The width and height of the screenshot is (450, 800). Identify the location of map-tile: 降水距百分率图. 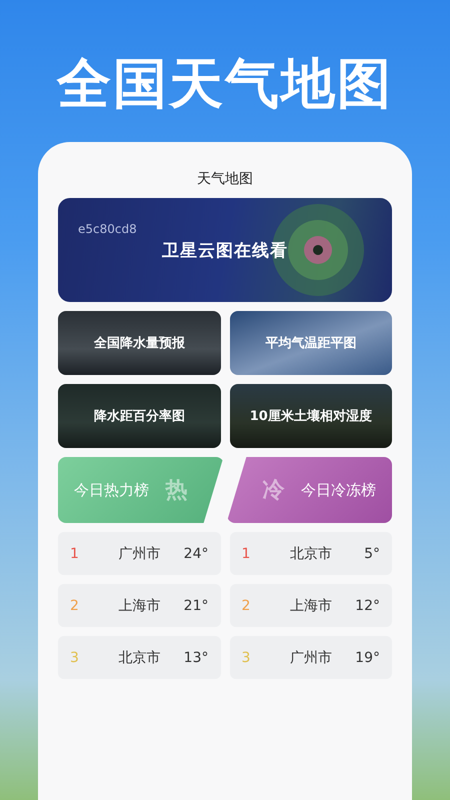
(139, 416).